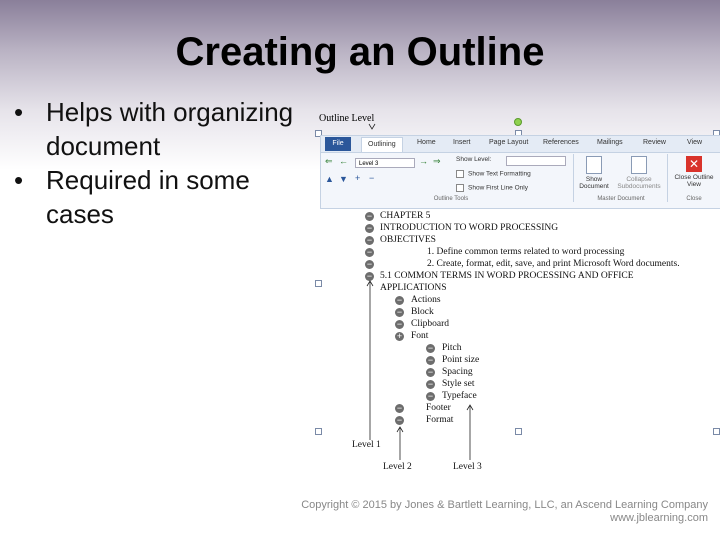 The height and width of the screenshot is (540, 720). What do you see at coordinates (366, 445) in the screenshot?
I see `level-1-label: Level 1` at bounding box center [366, 445].